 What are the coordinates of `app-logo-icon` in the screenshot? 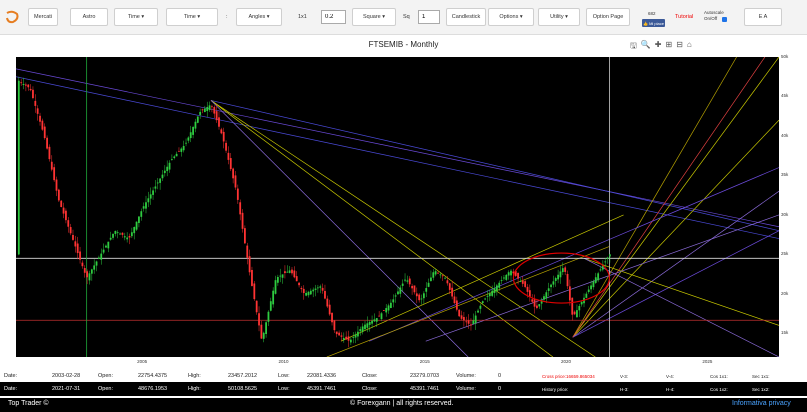 It's located at (12, 17).